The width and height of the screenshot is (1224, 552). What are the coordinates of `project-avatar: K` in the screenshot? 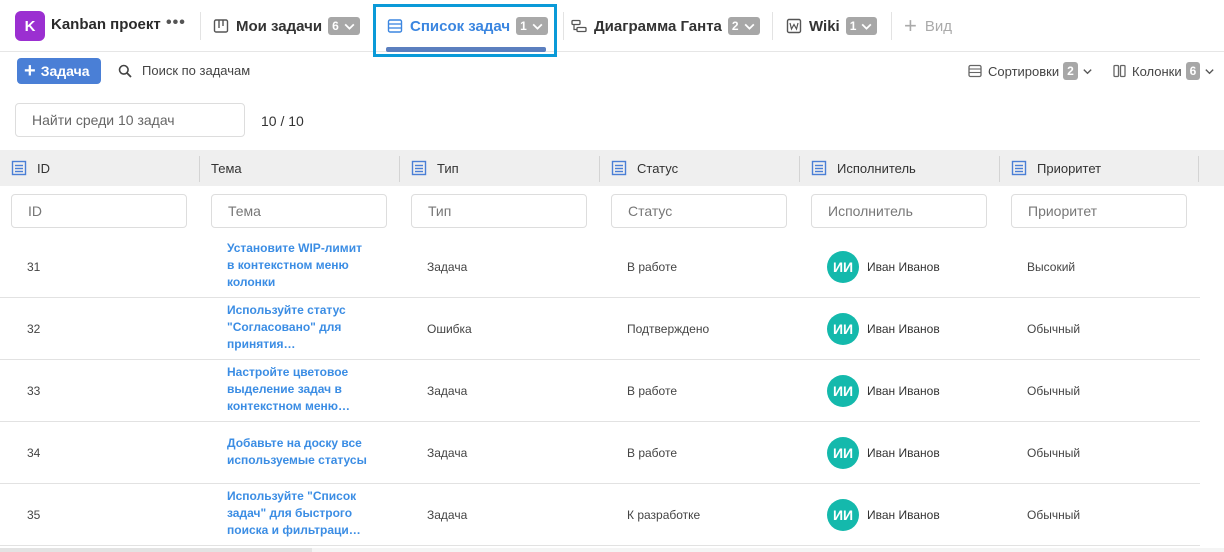 It's located at (30, 26).